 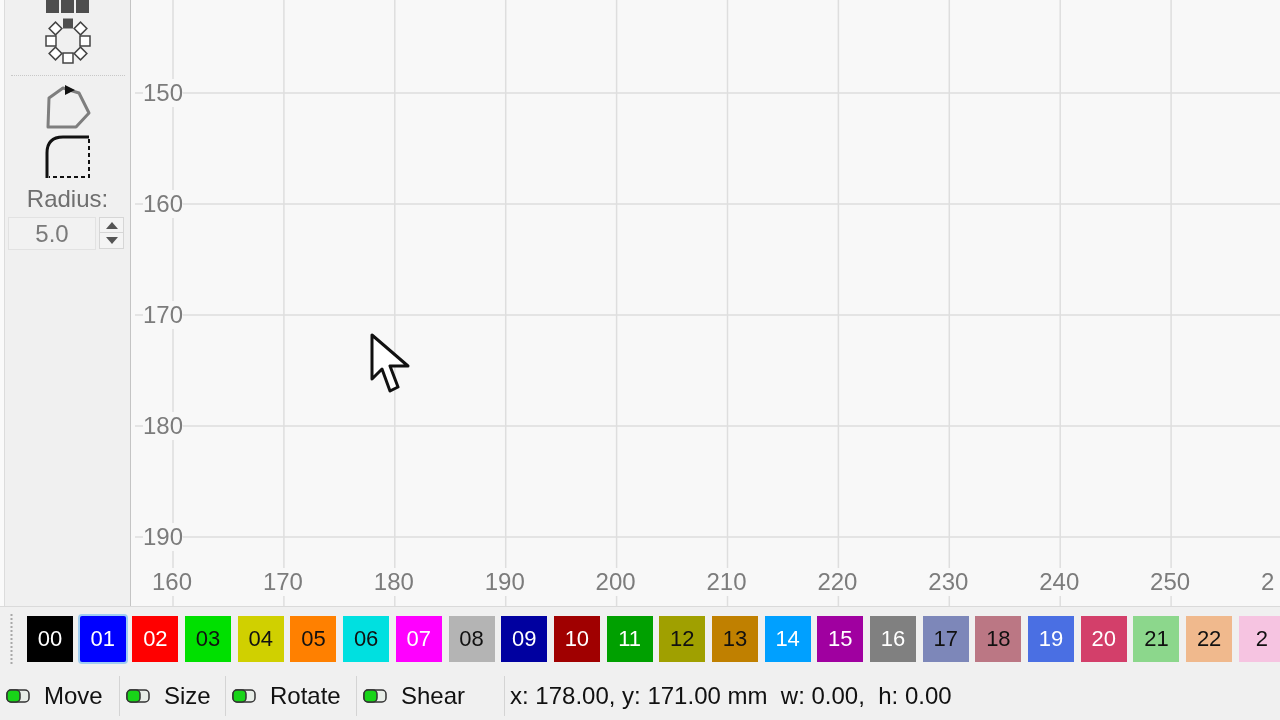 What do you see at coordinates (682, 639) in the screenshot?
I see `color-swatch: 12` at bounding box center [682, 639].